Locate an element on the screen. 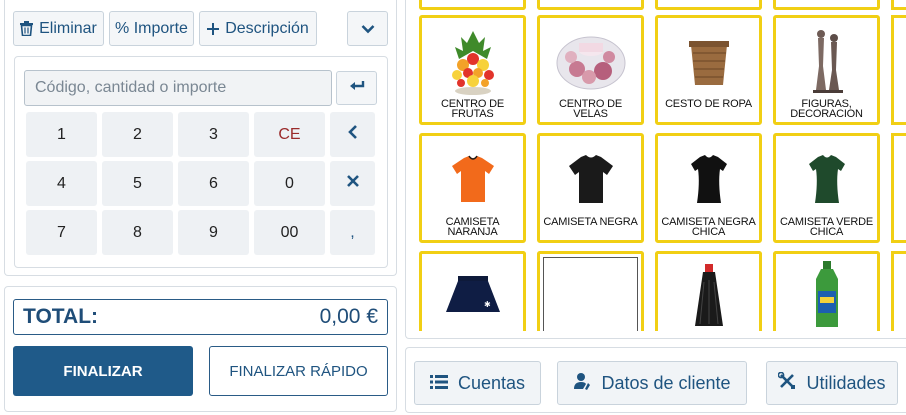 This screenshot has width=906, height=415. utilities-button: Utilidades is located at coordinates (832, 383).